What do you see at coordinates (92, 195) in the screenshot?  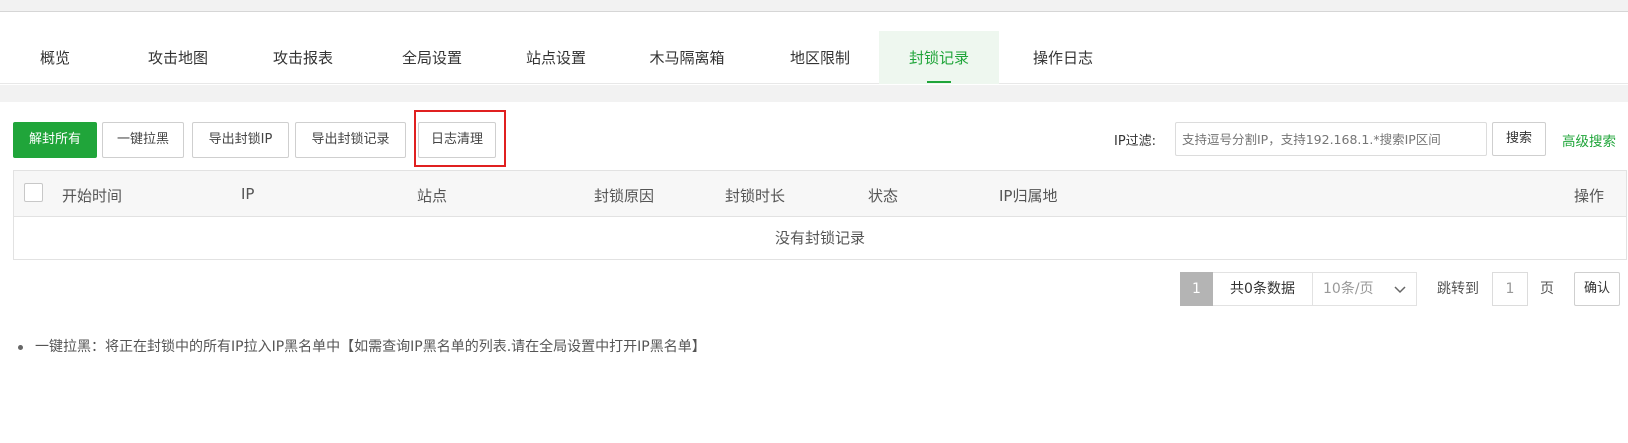 I see `column-start-time: 开始时间` at bounding box center [92, 195].